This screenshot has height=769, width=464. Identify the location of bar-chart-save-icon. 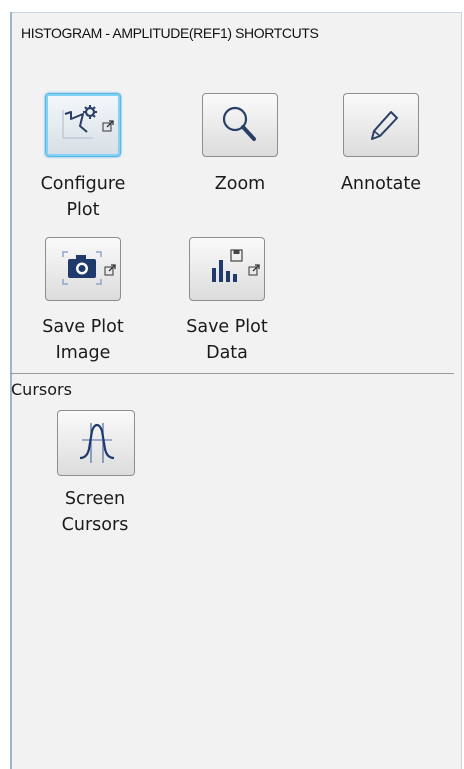
(236, 265).